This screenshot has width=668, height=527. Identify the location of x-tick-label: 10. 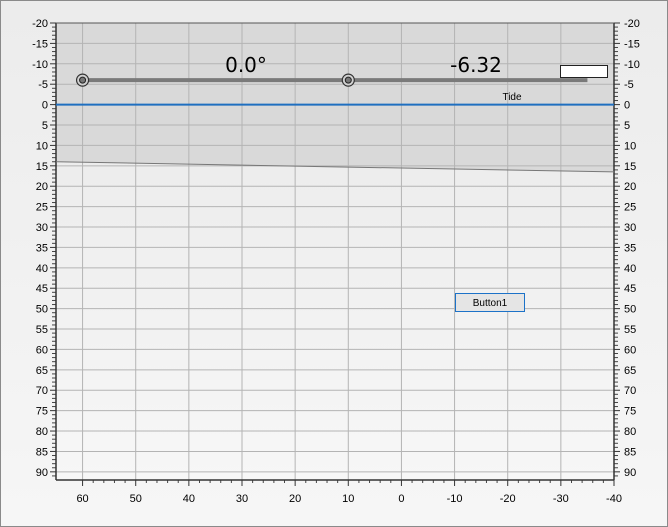
(348, 499).